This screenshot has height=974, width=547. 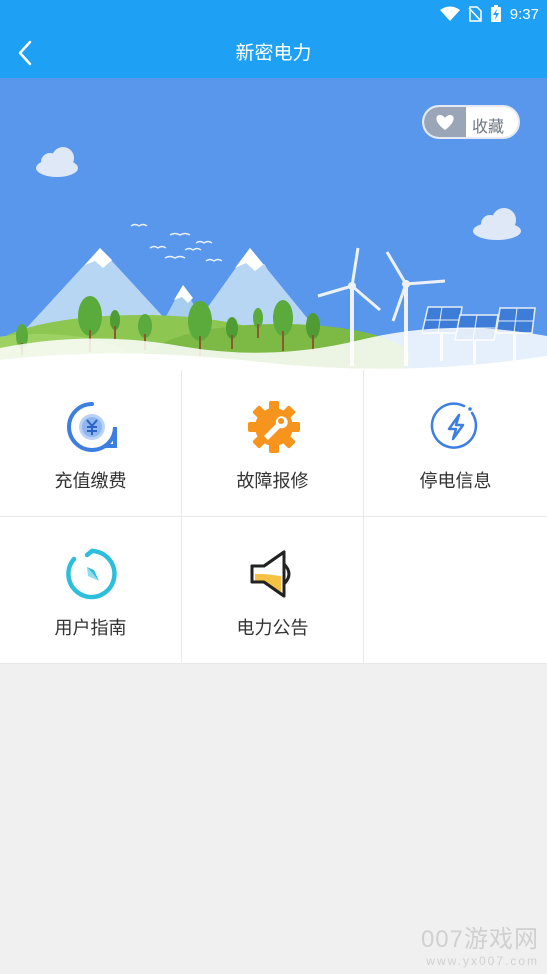 I want to click on heart-icon-box, so click(x=445, y=122).